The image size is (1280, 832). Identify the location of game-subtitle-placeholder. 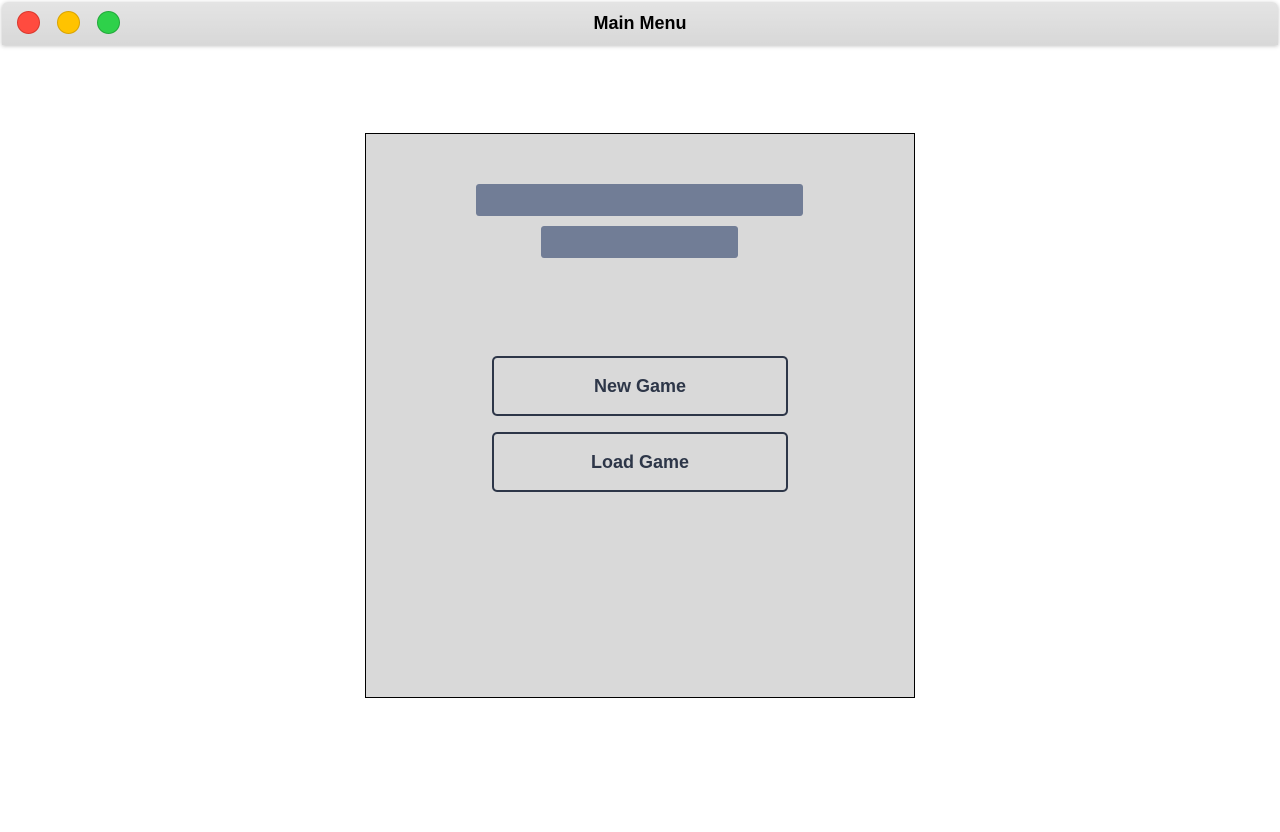
(639, 242).